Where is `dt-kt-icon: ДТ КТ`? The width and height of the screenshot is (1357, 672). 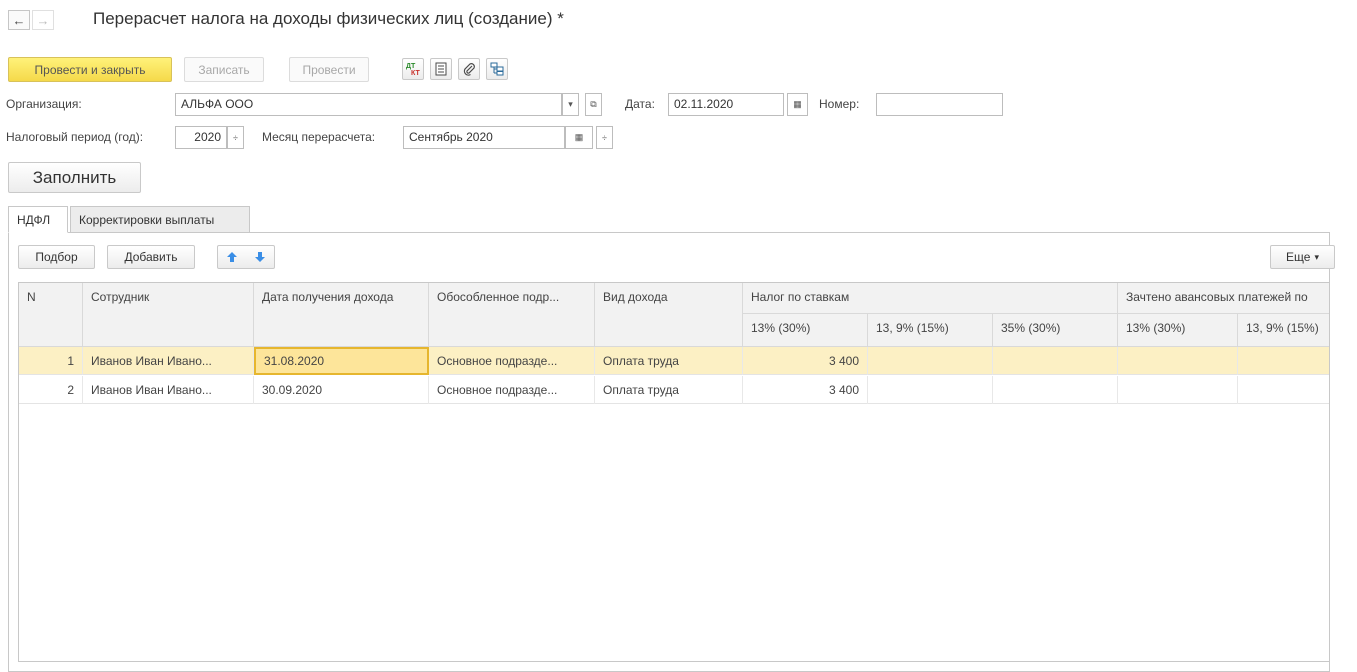 dt-kt-icon: ДТ КТ is located at coordinates (413, 70).